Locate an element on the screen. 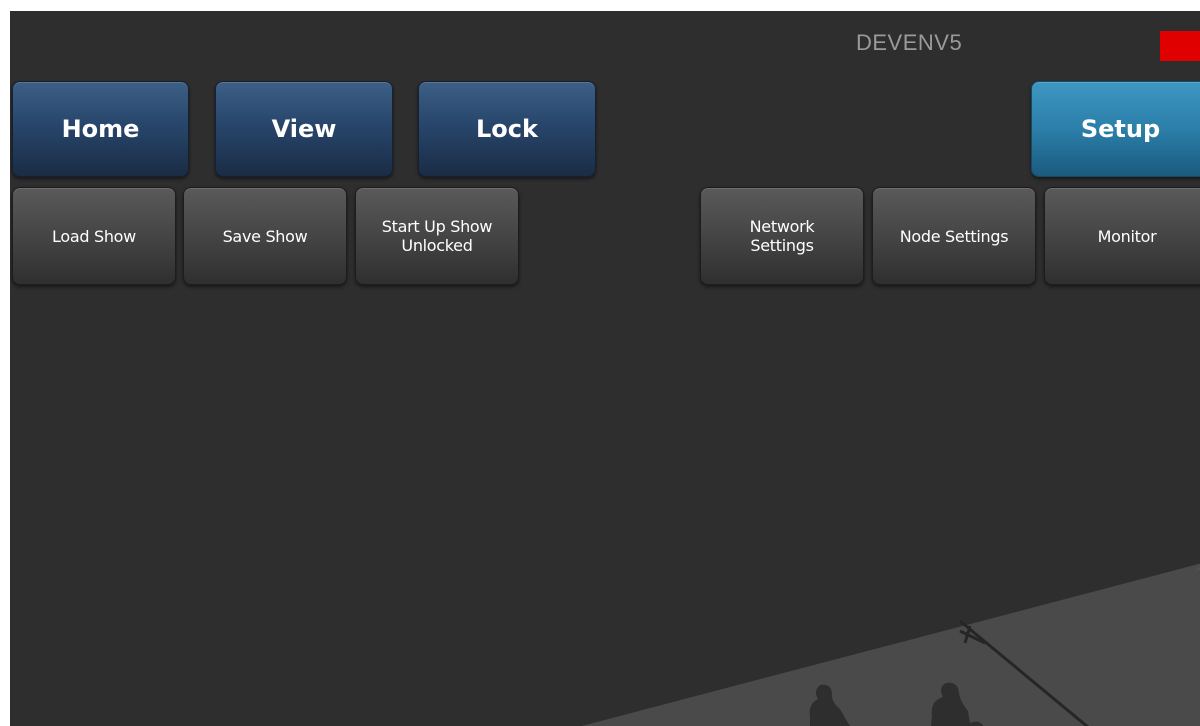 Image resolution: width=1200 pixels, height=726 pixels. load-show-button: Load Show is located at coordinates (94, 236).